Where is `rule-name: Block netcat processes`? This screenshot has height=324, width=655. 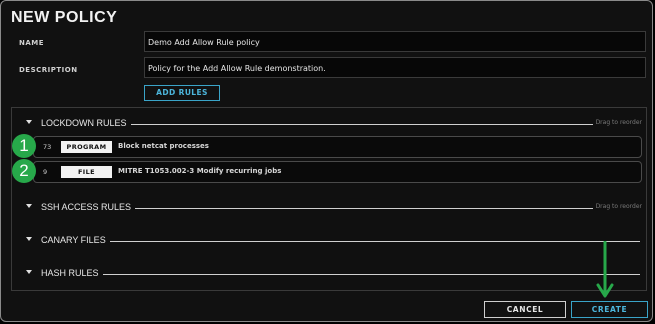
rule-name: Block netcat processes is located at coordinates (163, 146).